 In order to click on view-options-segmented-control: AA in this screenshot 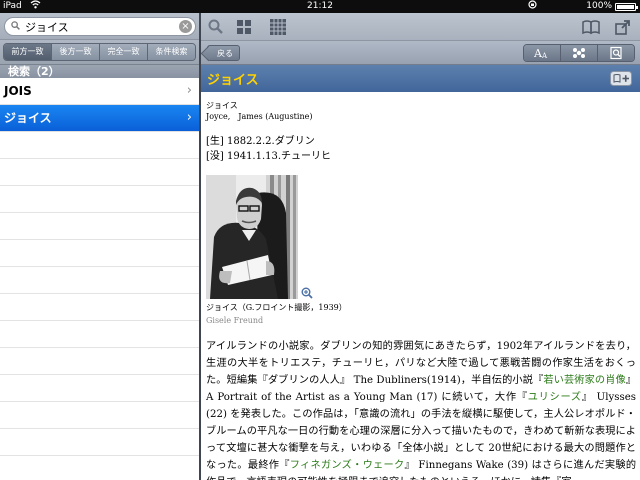, I will do `click(579, 53)`.